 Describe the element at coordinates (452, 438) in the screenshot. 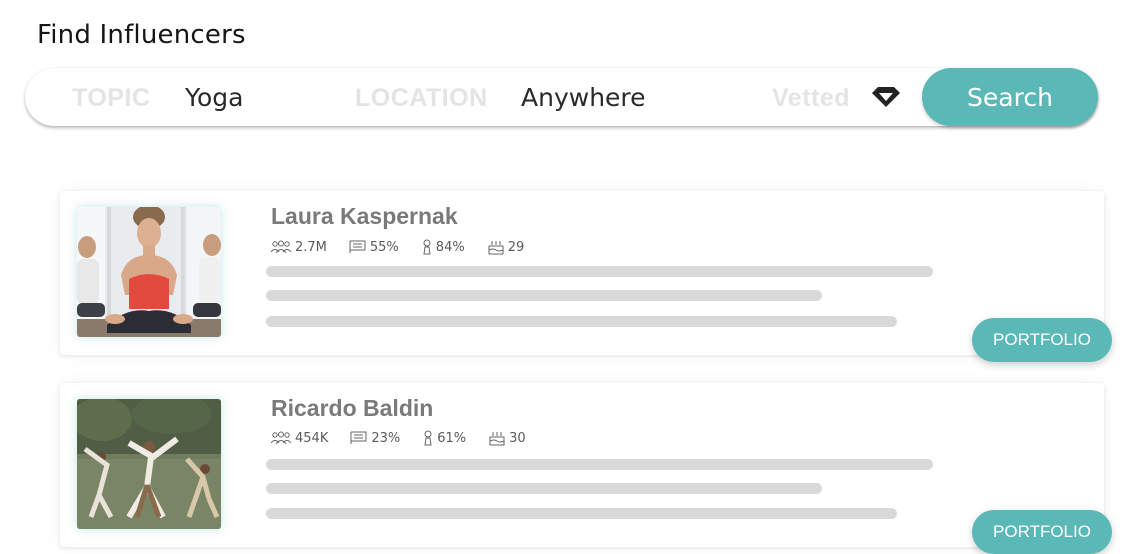

I see `female-value: 61%` at that location.